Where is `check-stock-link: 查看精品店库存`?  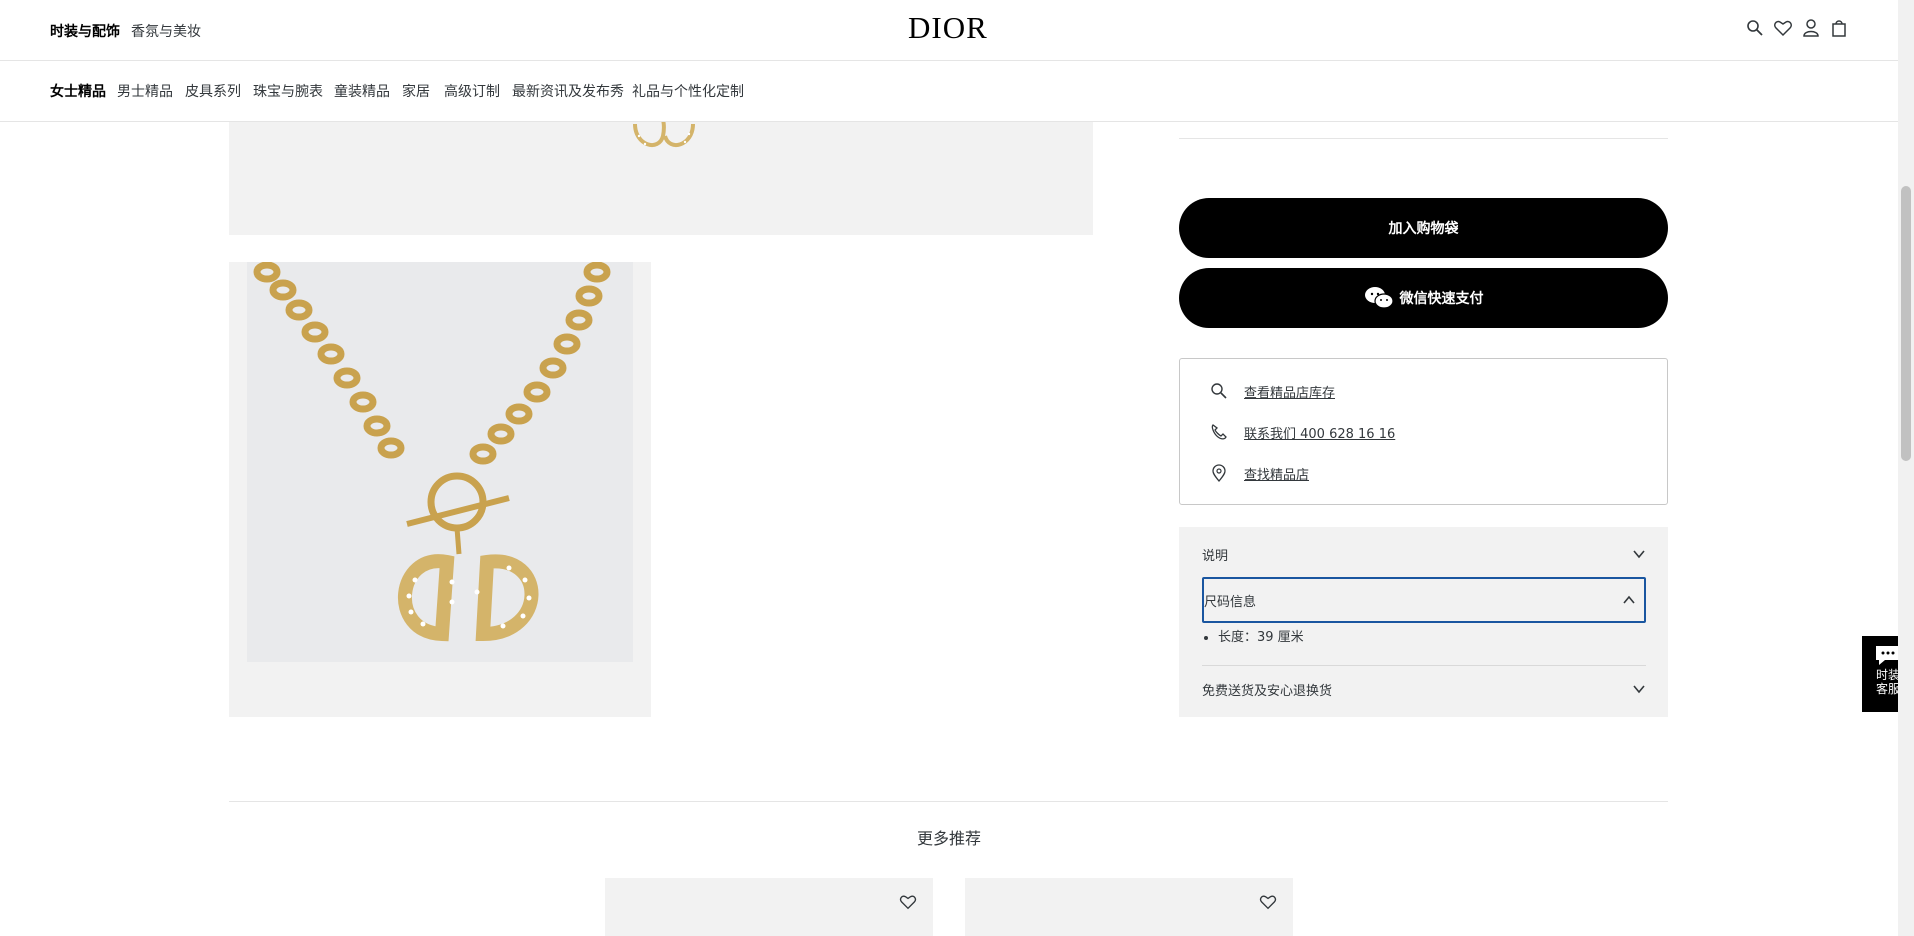
check-stock-link: 查看精品店库存 is located at coordinates (1289, 391).